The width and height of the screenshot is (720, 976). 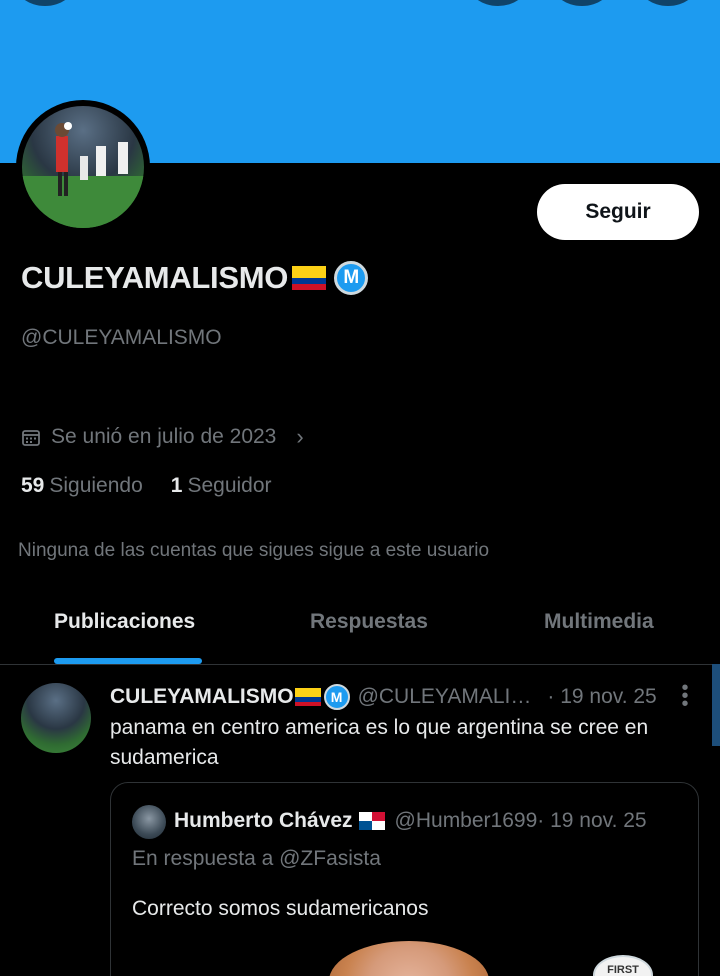 I want to click on panama-flag-icon, so click(x=371, y=821).